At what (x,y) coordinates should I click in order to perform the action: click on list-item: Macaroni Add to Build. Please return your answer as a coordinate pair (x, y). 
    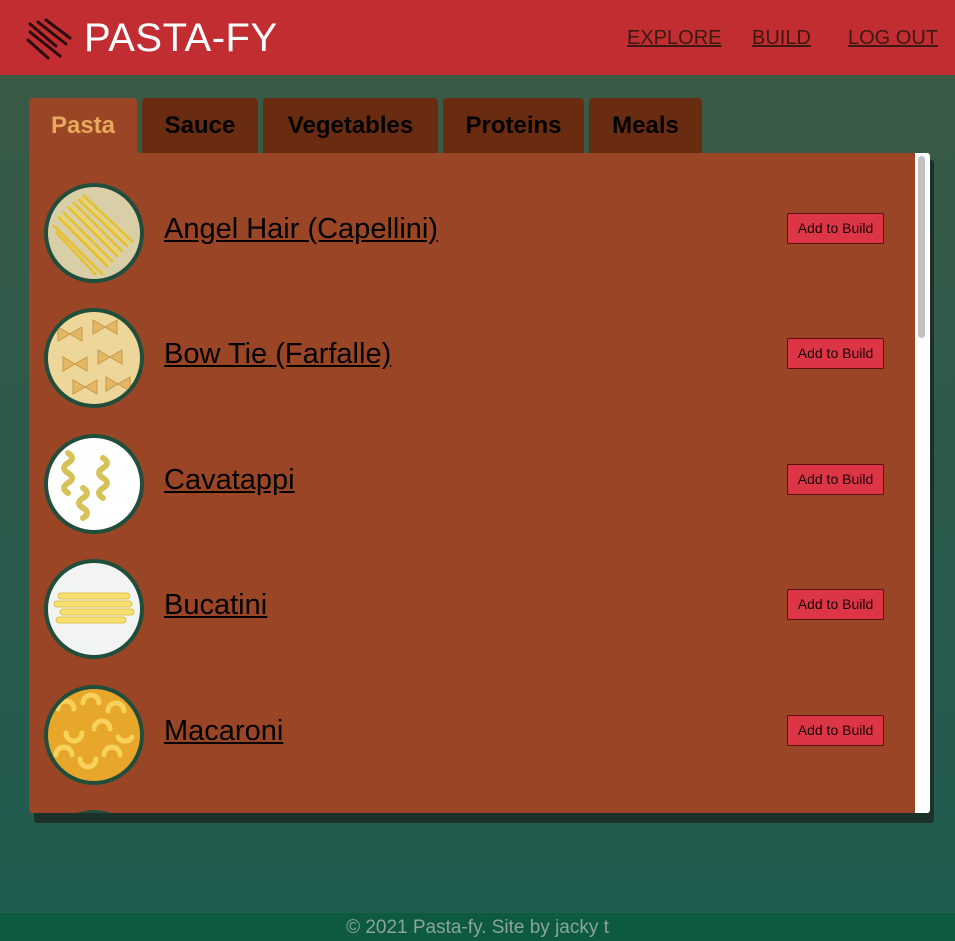
    Looking at the image, I should click on (479, 735).